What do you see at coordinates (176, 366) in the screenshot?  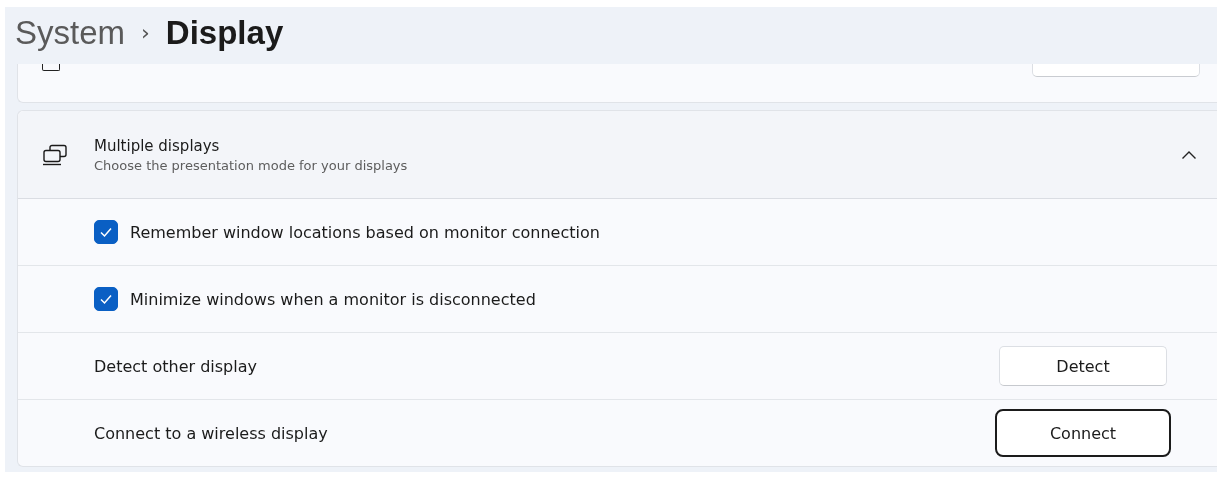 I see `setting-label: Detect other display` at bounding box center [176, 366].